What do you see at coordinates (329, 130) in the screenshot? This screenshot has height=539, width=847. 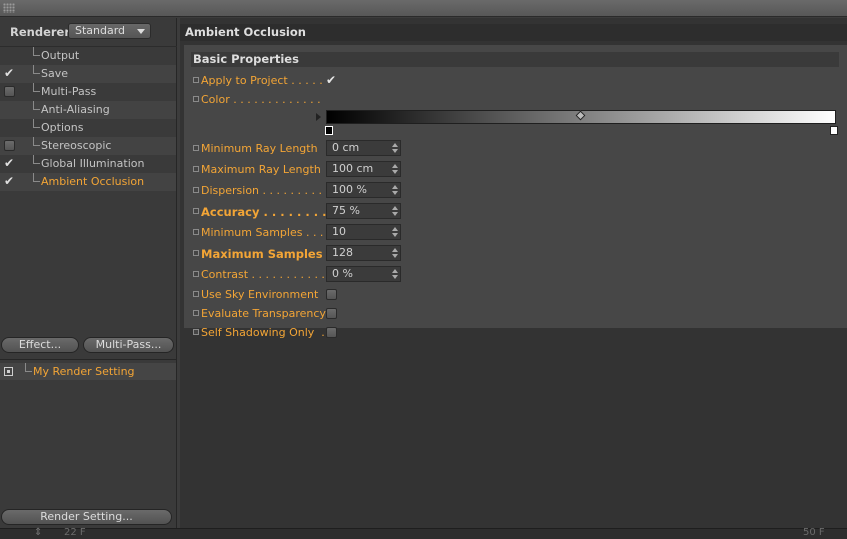 I see `gradient-knot-black` at bounding box center [329, 130].